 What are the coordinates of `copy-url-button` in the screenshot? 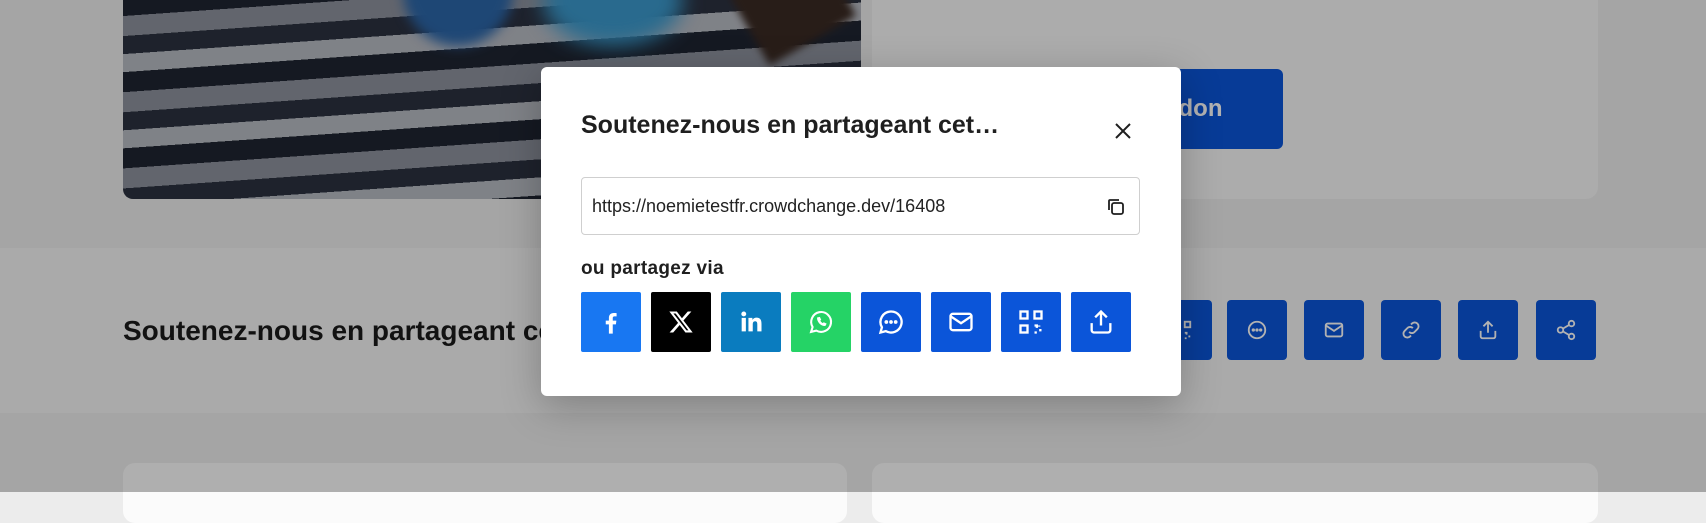 It's located at (1116, 207).